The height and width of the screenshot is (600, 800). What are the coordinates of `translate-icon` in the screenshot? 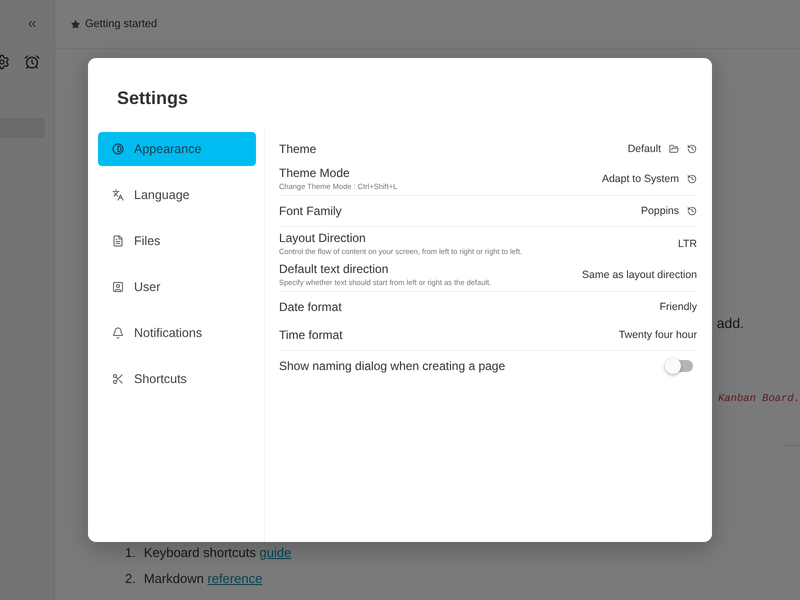 It's located at (118, 195).